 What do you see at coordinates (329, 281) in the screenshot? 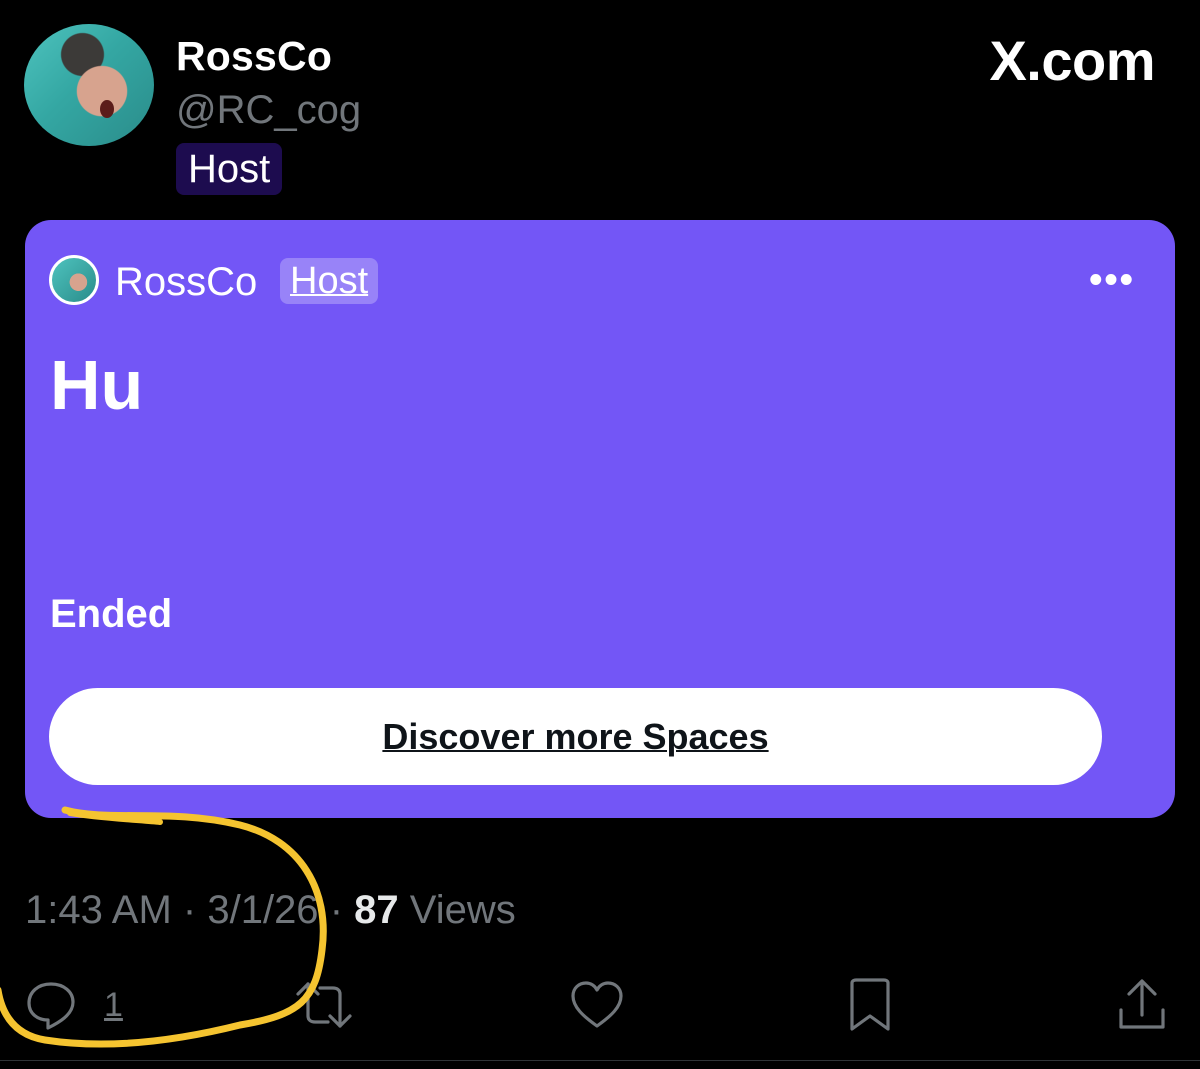
I see `space-host-badge: Host` at bounding box center [329, 281].